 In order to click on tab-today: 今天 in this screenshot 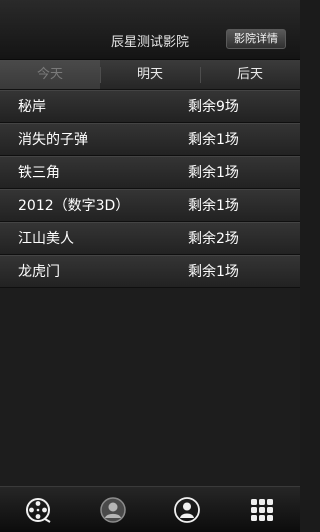, I will do `click(50, 74)`.